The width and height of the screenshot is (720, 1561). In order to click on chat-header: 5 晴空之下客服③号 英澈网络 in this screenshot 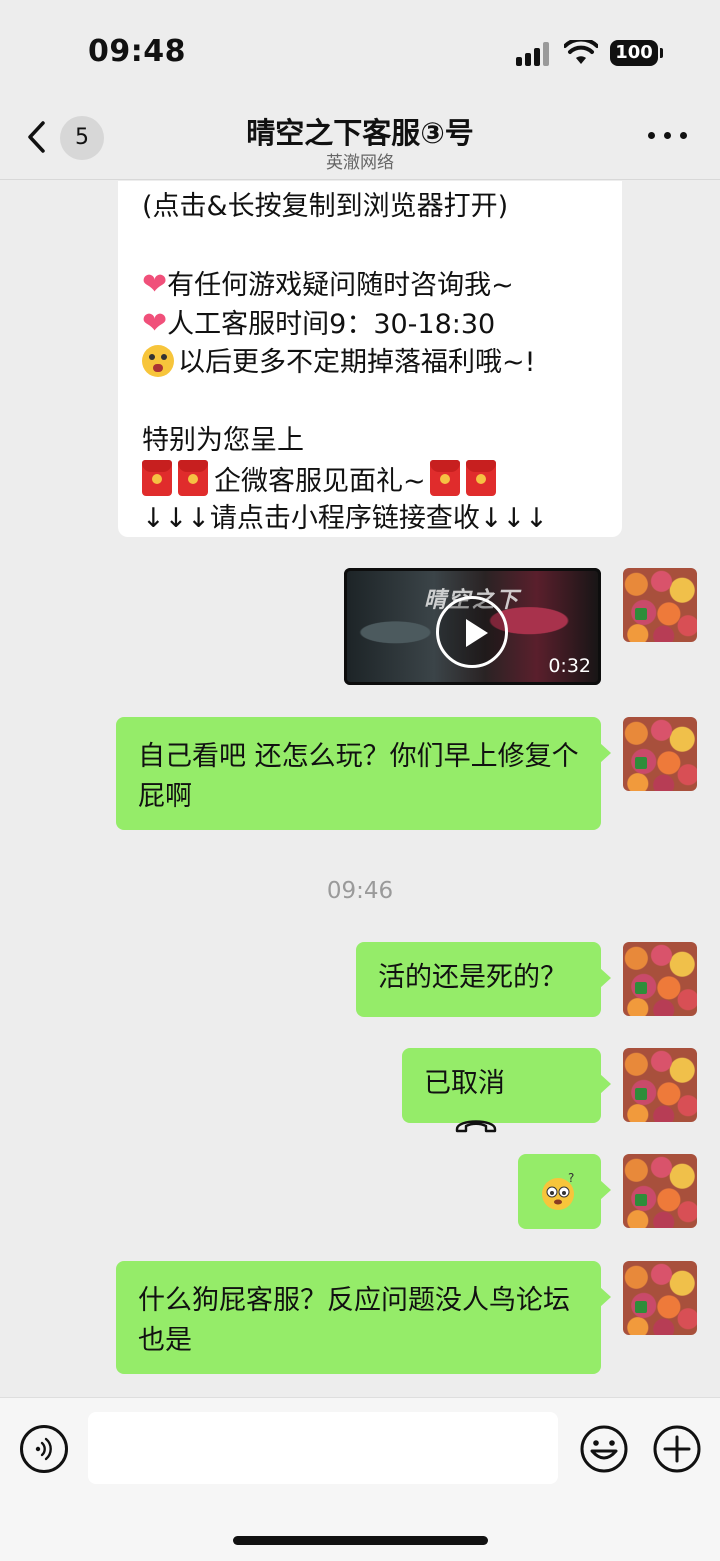, I will do `click(360, 140)`.